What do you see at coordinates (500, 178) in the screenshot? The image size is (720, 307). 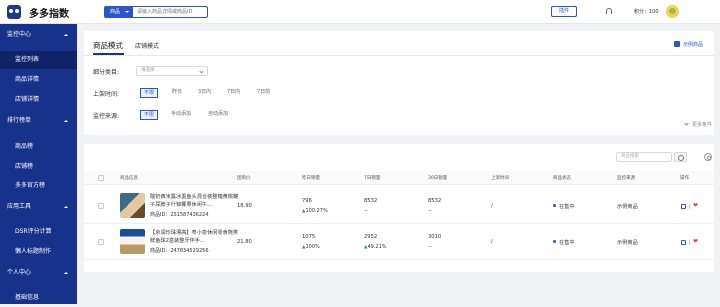 I see `col-listed-time: 上架时间` at bounding box center [500, 178].